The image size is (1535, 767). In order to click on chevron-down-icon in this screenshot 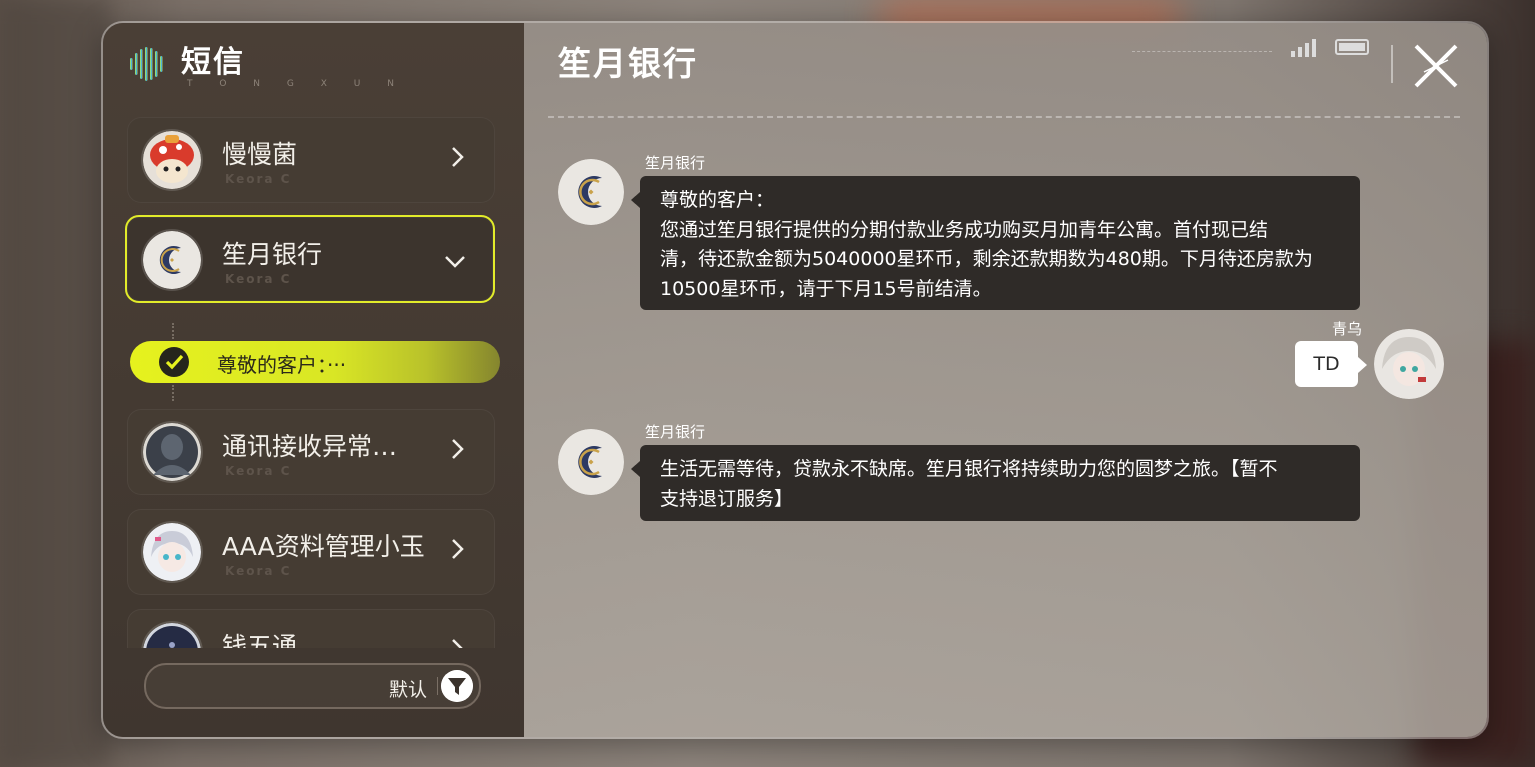, I will do `click(455, 262)`.